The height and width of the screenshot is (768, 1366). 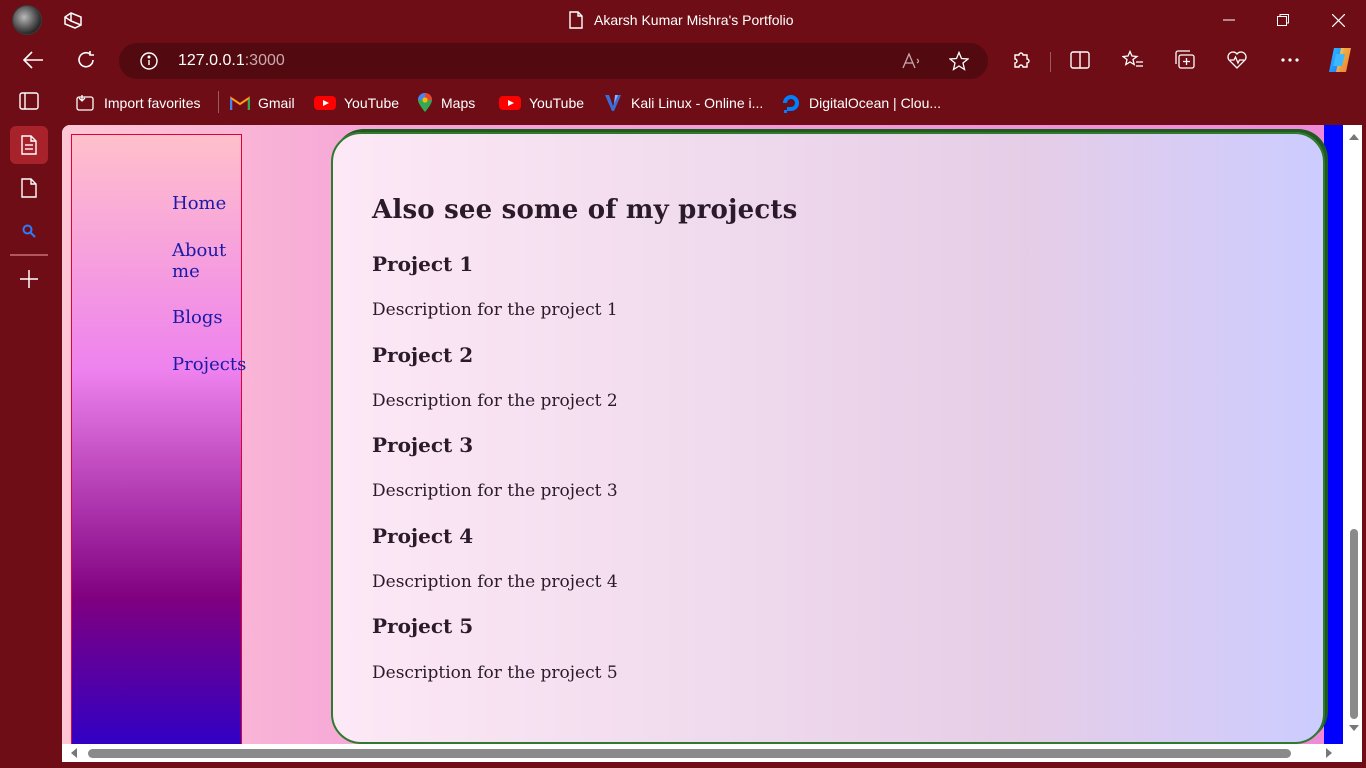 I want to click on toolbar-divider, so click(x=1050, y=62).